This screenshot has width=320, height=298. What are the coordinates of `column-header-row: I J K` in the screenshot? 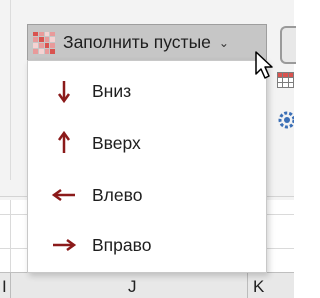 It's located at (147, 285).